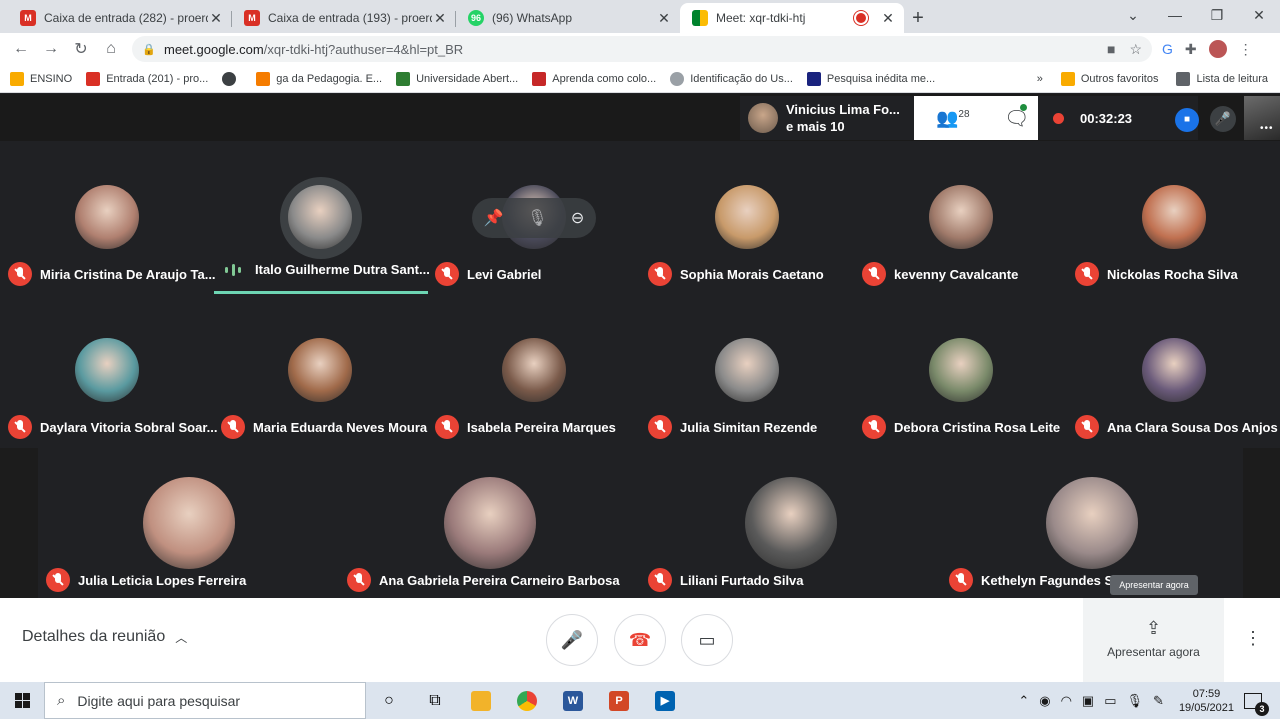 The width and height of the screenshot is (1280, 719). What do you see at coordinates (746, 218) in the screenshot?
I see `participant-tile: Sophia Morais Caetano` at bounding box center [746, 218].